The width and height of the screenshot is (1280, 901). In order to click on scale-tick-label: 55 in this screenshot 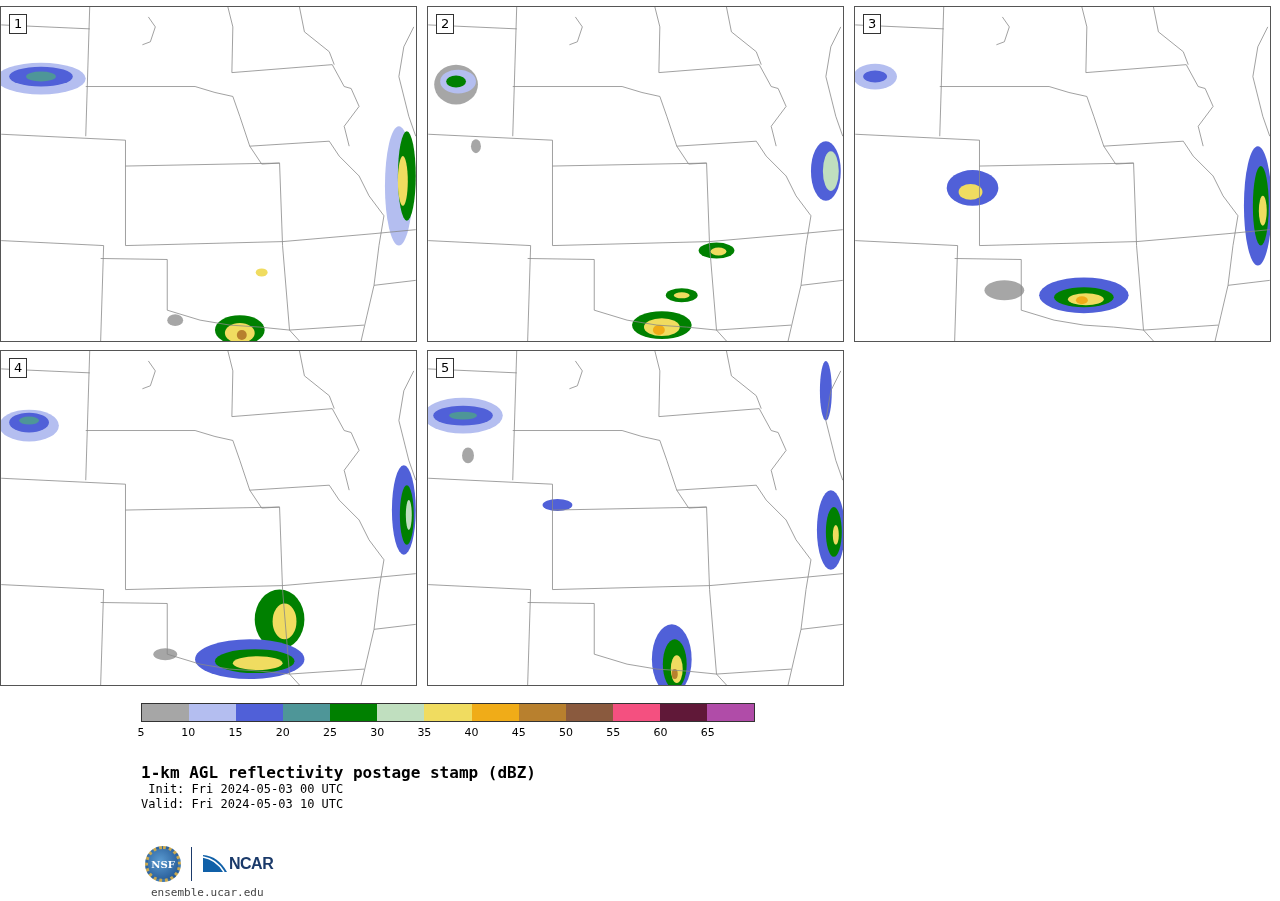, I will do `click(613, 733)`.